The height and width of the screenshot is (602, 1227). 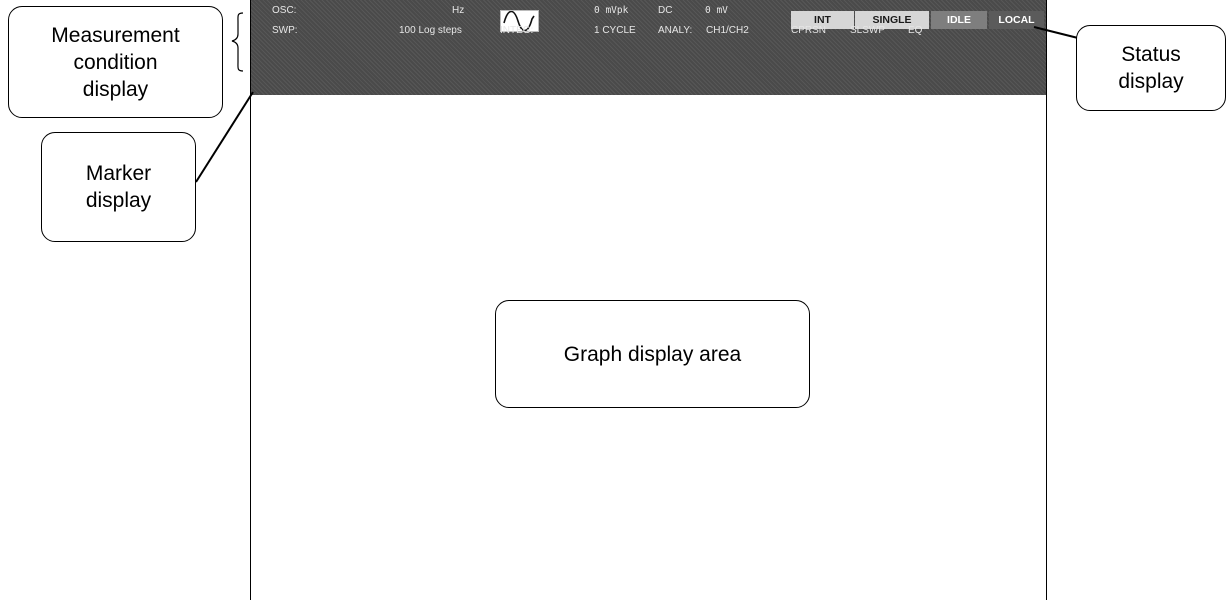 I want to click on status-callout: Status display, so click(x=1151, y=68).